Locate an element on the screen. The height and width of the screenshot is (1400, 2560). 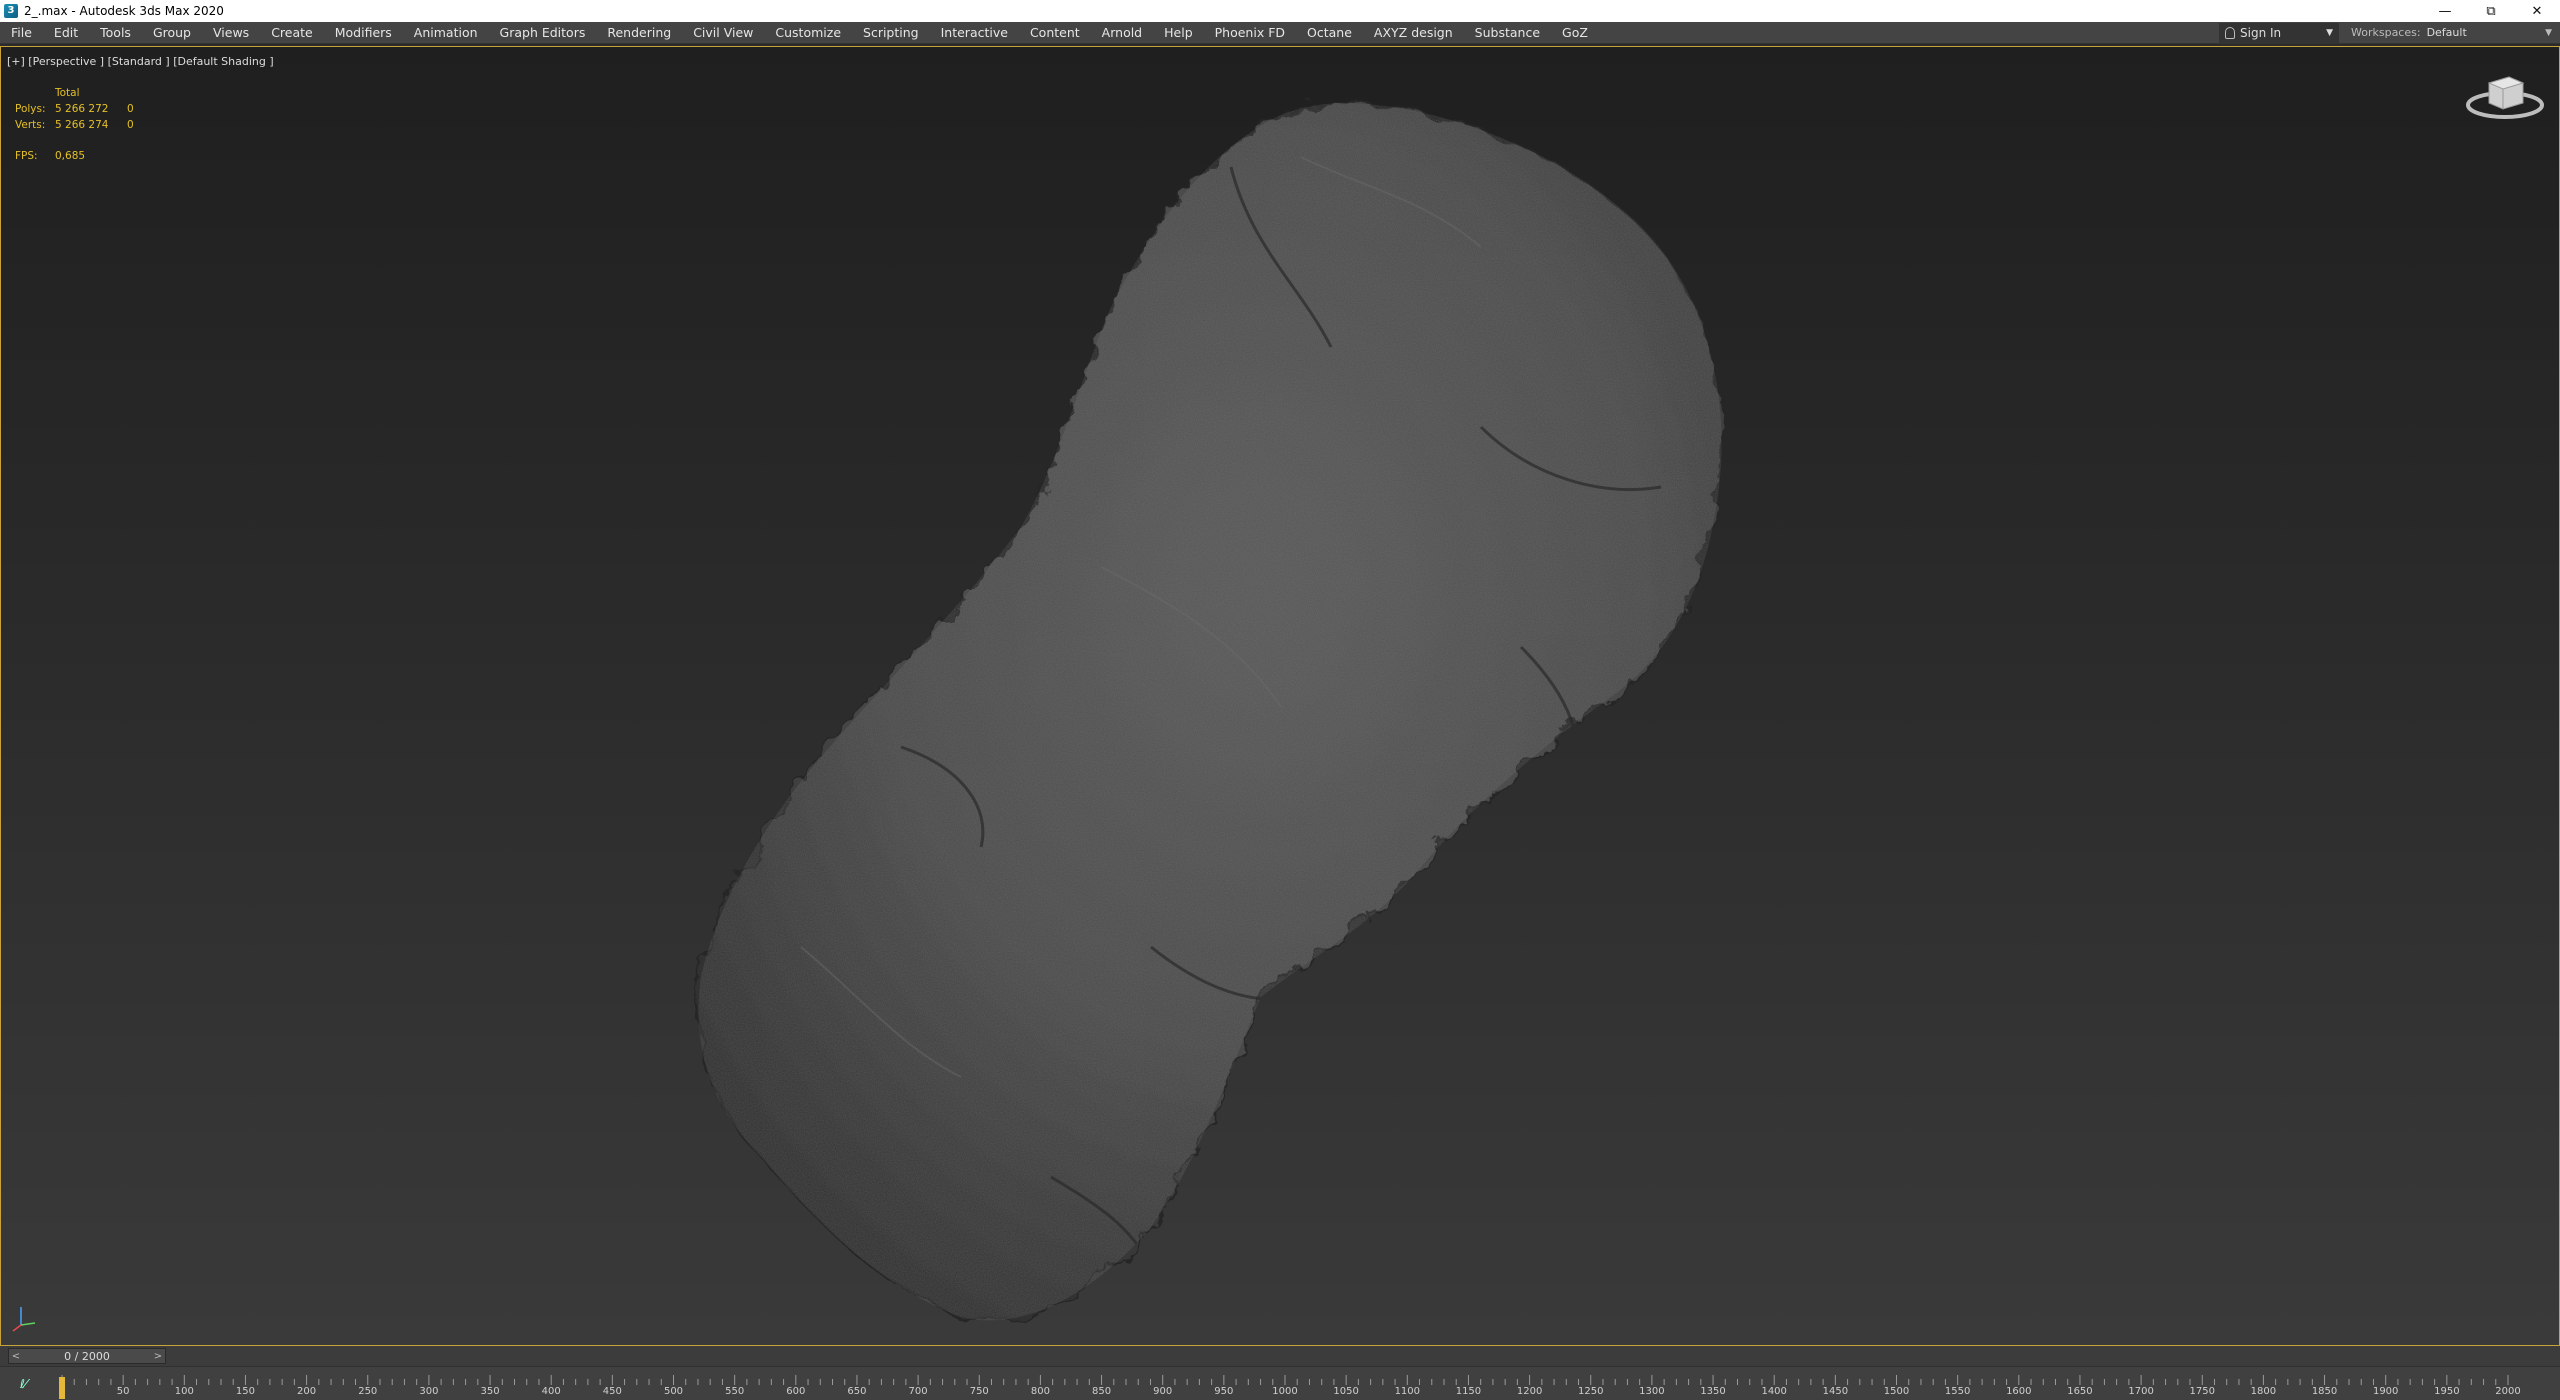
workspaces-selector: Workspaces: Default ▼ is located at coordinates (2452, 33).